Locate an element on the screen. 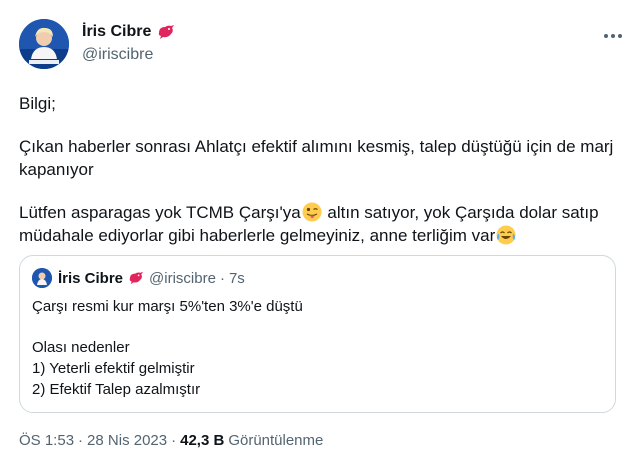  quoted-tweet-header: İris Cibre @iriscibre · 7s is located at coordinates (138, 278).